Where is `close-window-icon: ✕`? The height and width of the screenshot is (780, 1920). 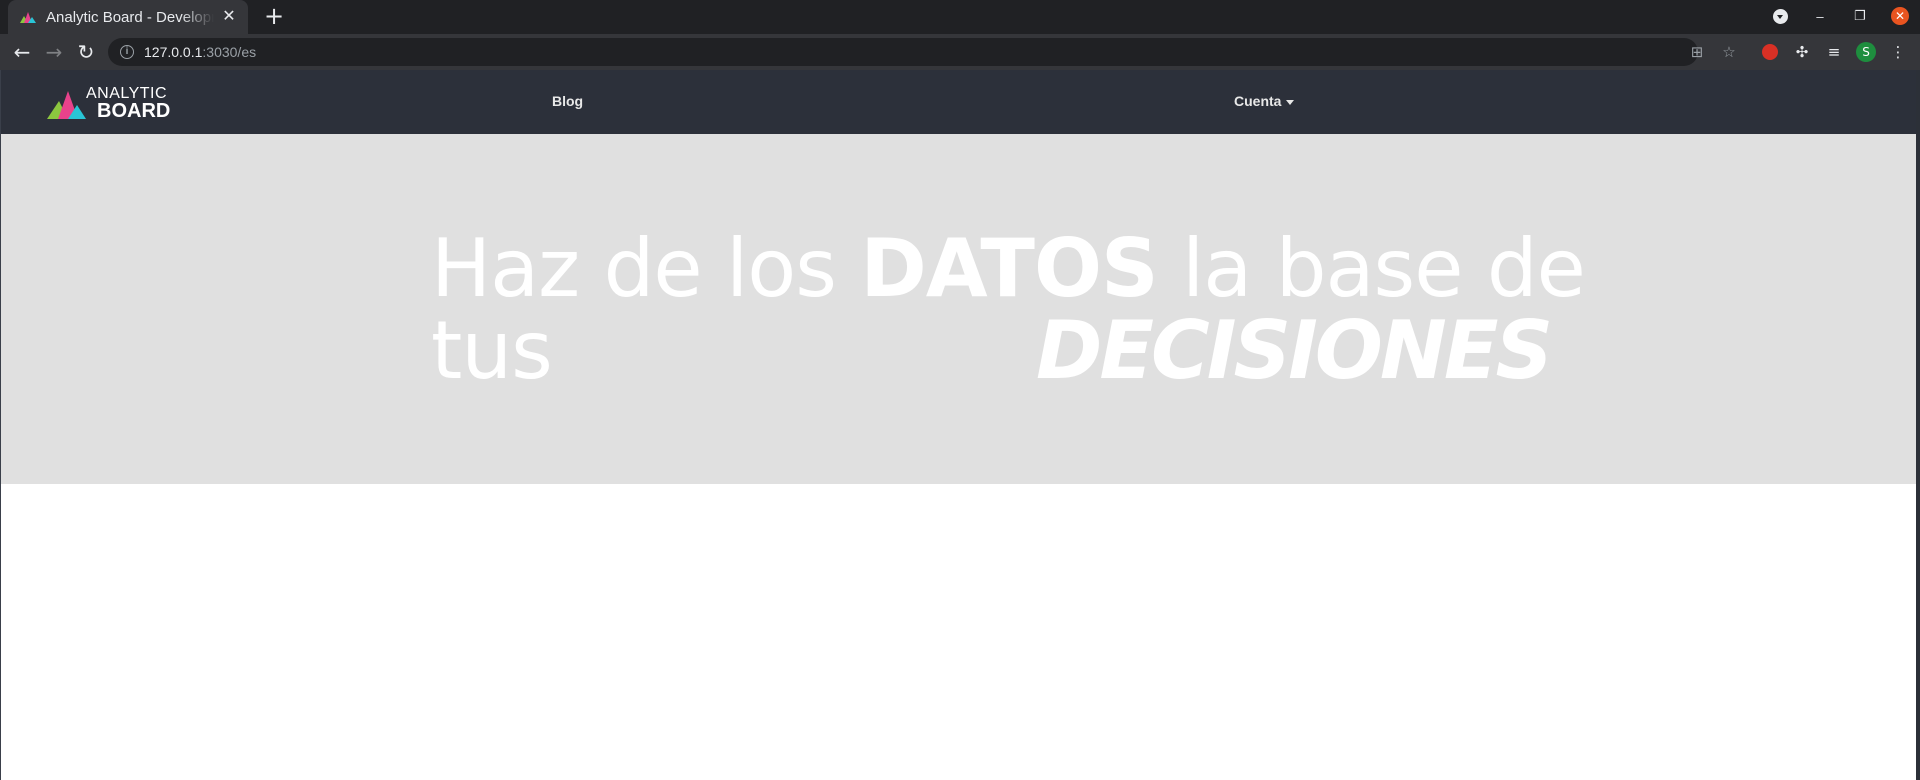 close-window-icon: ✕ is located at coordinates (1900, 16).